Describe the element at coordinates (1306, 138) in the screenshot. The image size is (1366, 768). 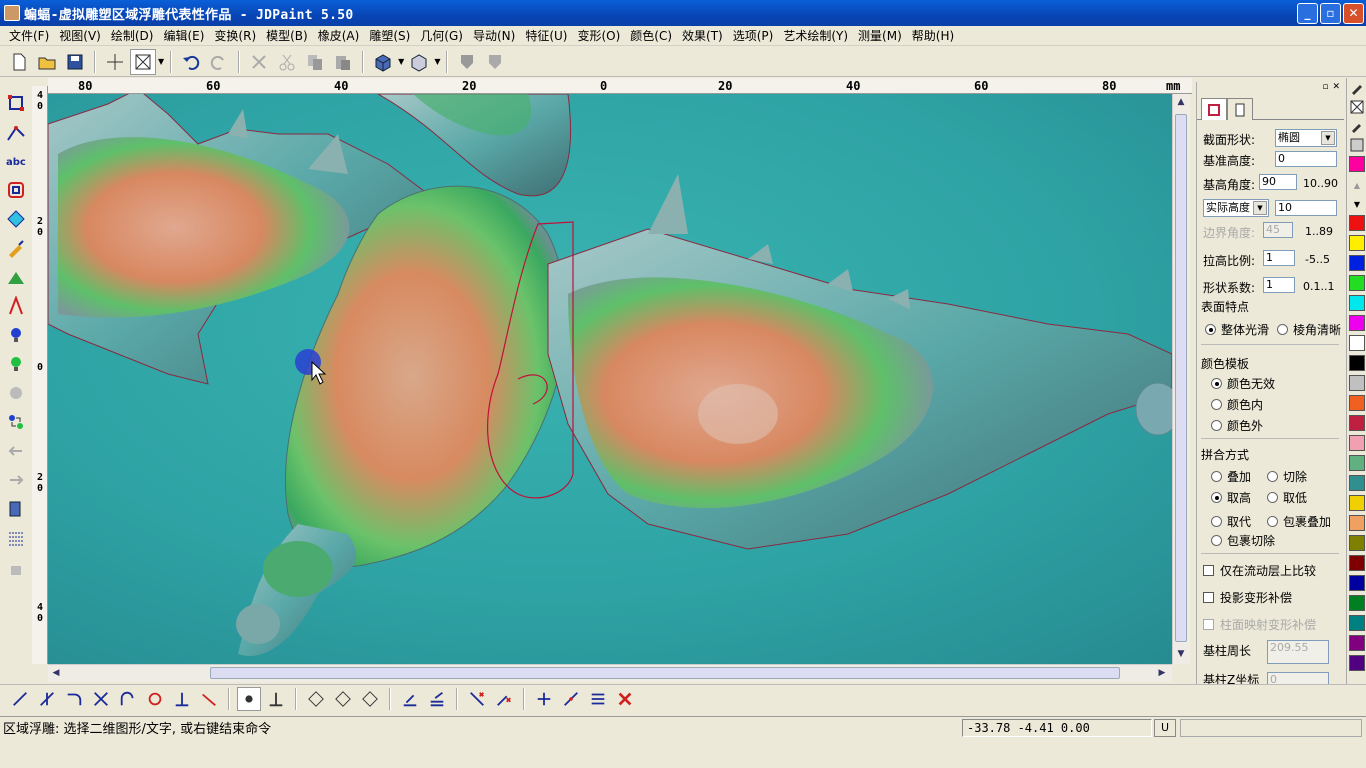
I see `section-shape-select: 椭圆 ▼` at that location.